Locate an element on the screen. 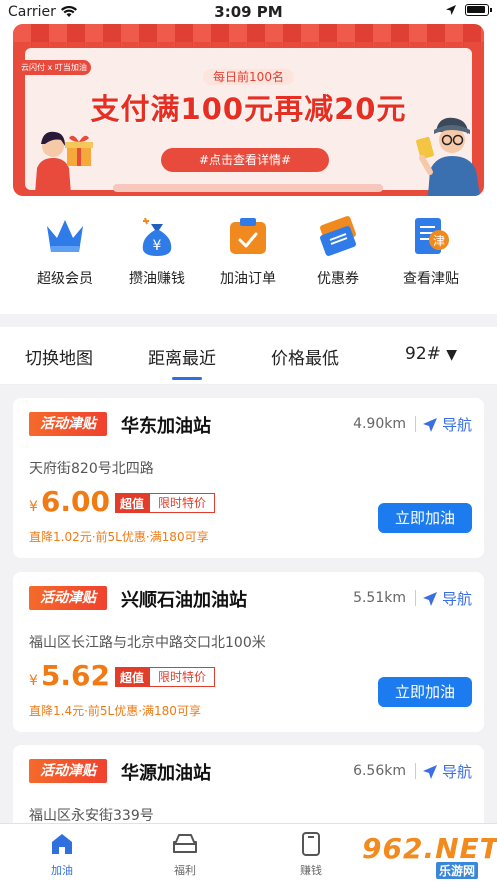  site-watermark: 962.NET 乐游网 is located at coordinates (429, 856).